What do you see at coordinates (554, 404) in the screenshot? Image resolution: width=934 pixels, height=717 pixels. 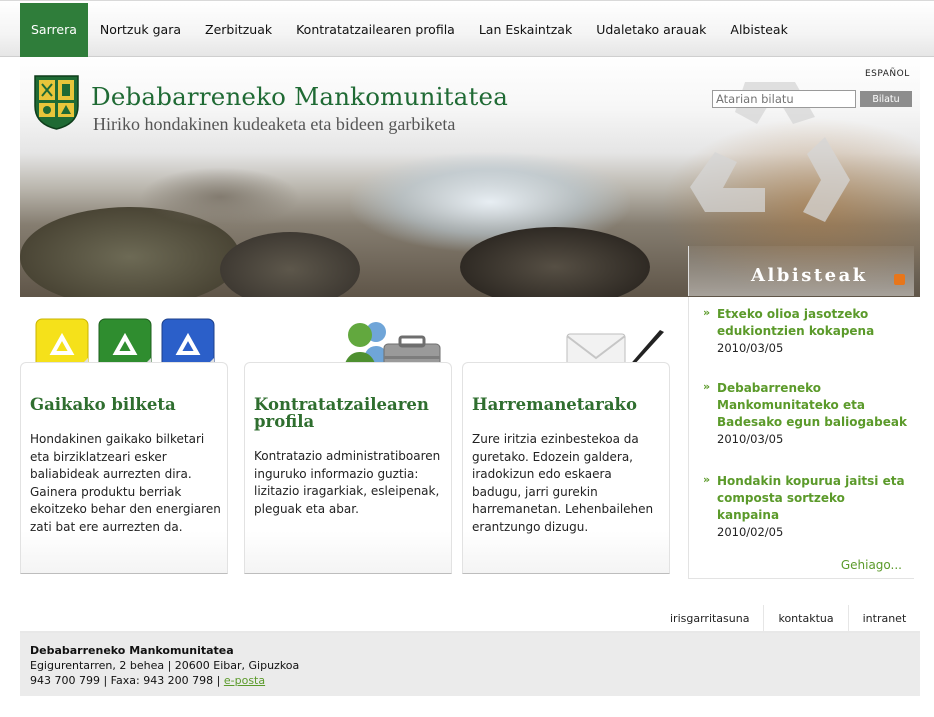 I see `box-title: Harremanetarako` at bounding box center [554, 404].